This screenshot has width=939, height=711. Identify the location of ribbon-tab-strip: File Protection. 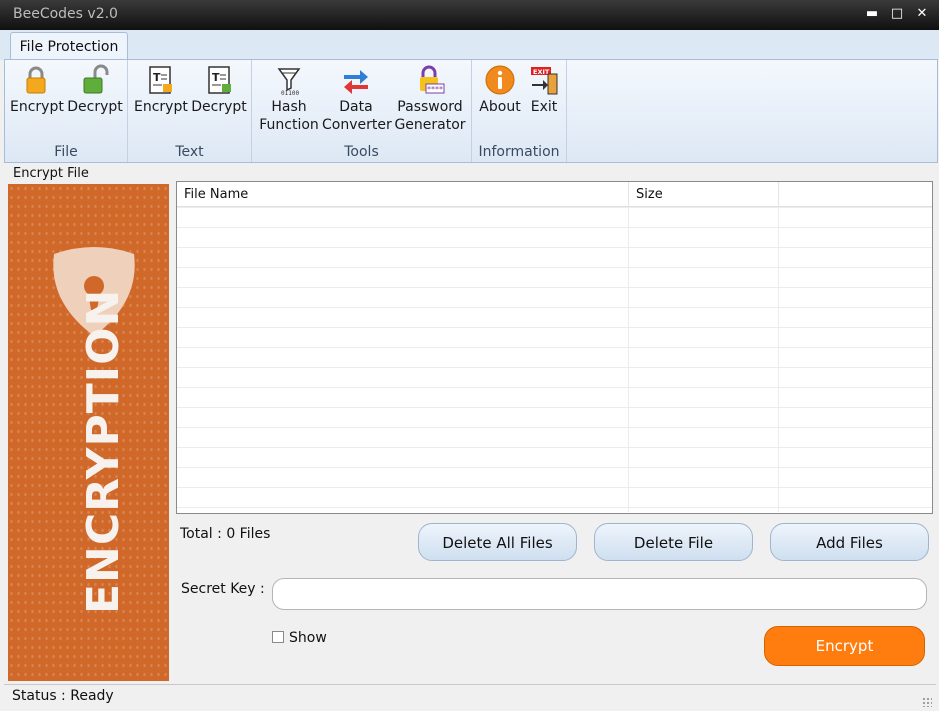
(469, 45).